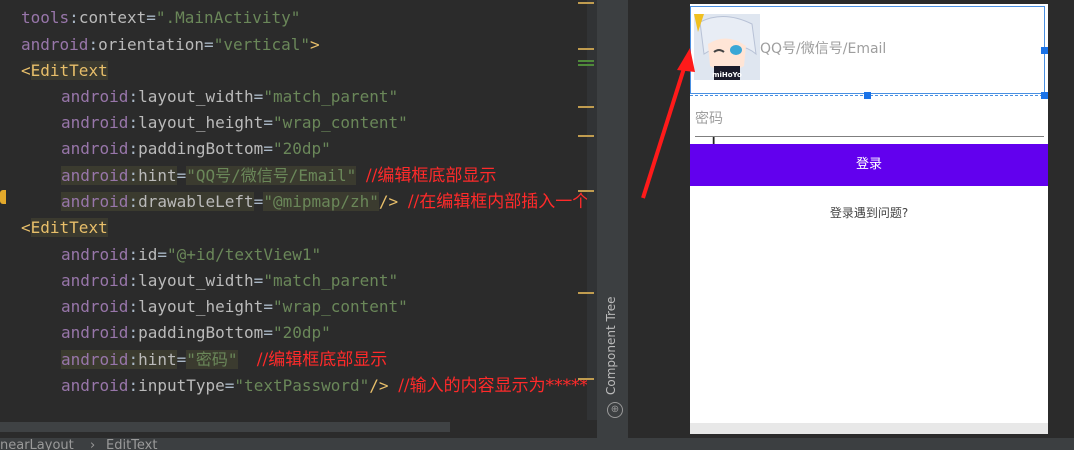 The width and height of the screenshot is (1074, 450). I want to click on breadcrumb: nearLayout › EditText, so click(537, 444).